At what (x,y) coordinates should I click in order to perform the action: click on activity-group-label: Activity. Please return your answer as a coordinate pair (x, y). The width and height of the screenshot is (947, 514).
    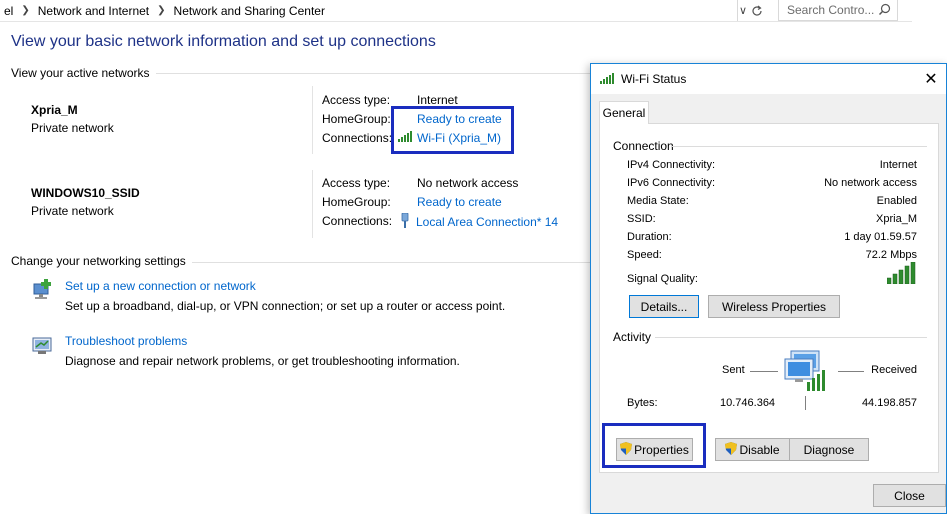
    Looking at the image, I should click on (632, 337).